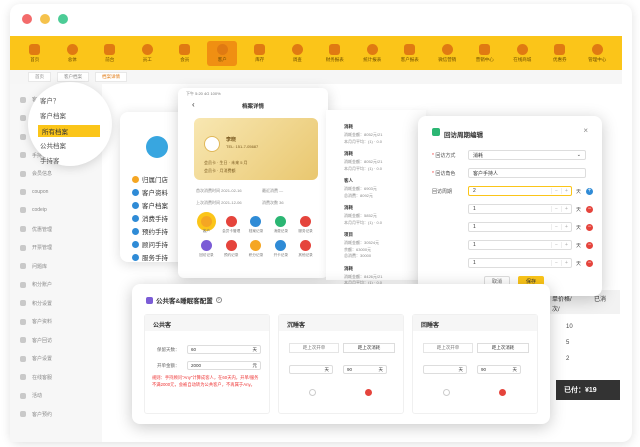 This screenshot has width=640, height=447. Describe the element at coordinates (242, 146) in the screenshot. I see `customer-phone: TEL: 151-7-05687` at that location.